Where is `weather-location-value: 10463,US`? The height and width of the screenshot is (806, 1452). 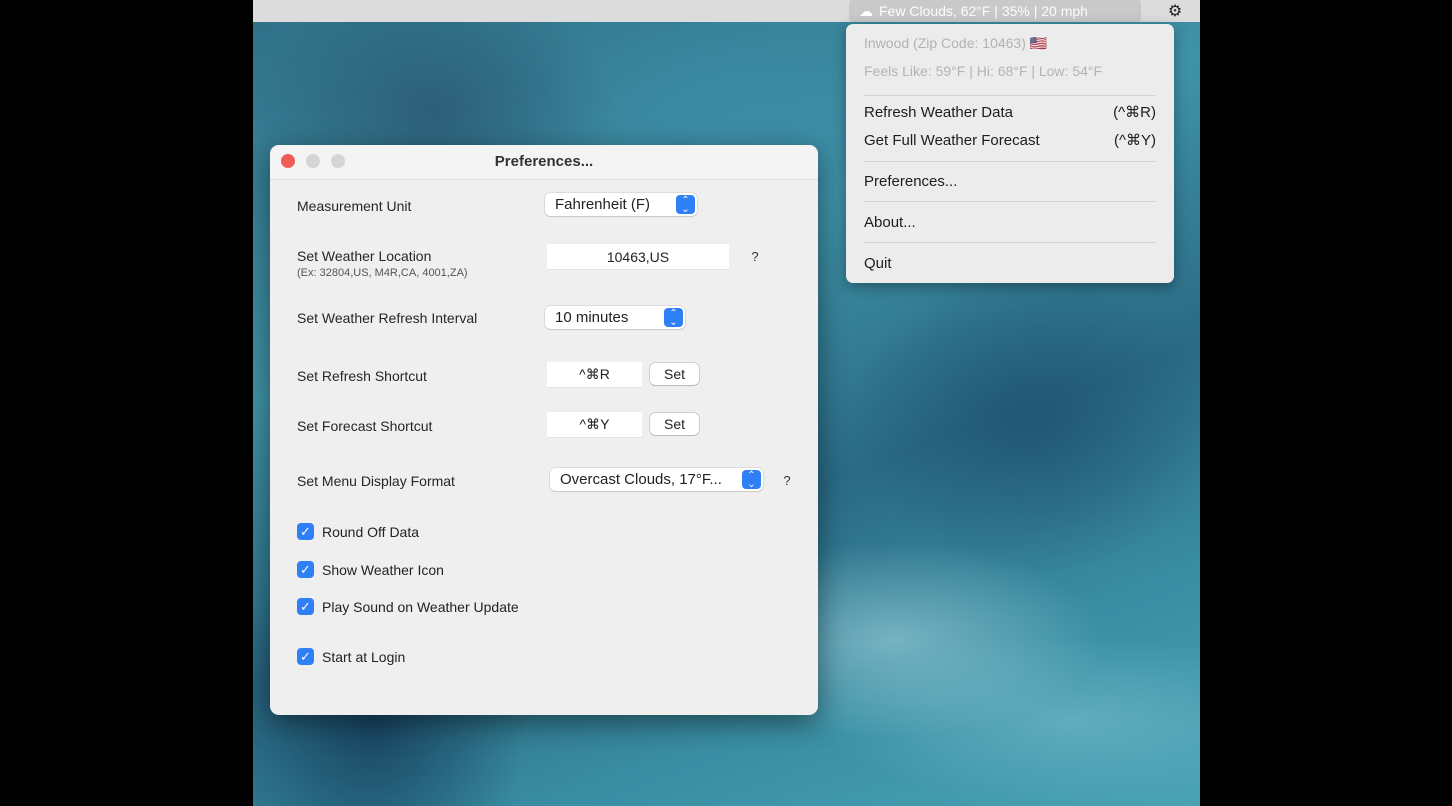
weather-location-value: 10463,US is located at coordinates (638, 256).